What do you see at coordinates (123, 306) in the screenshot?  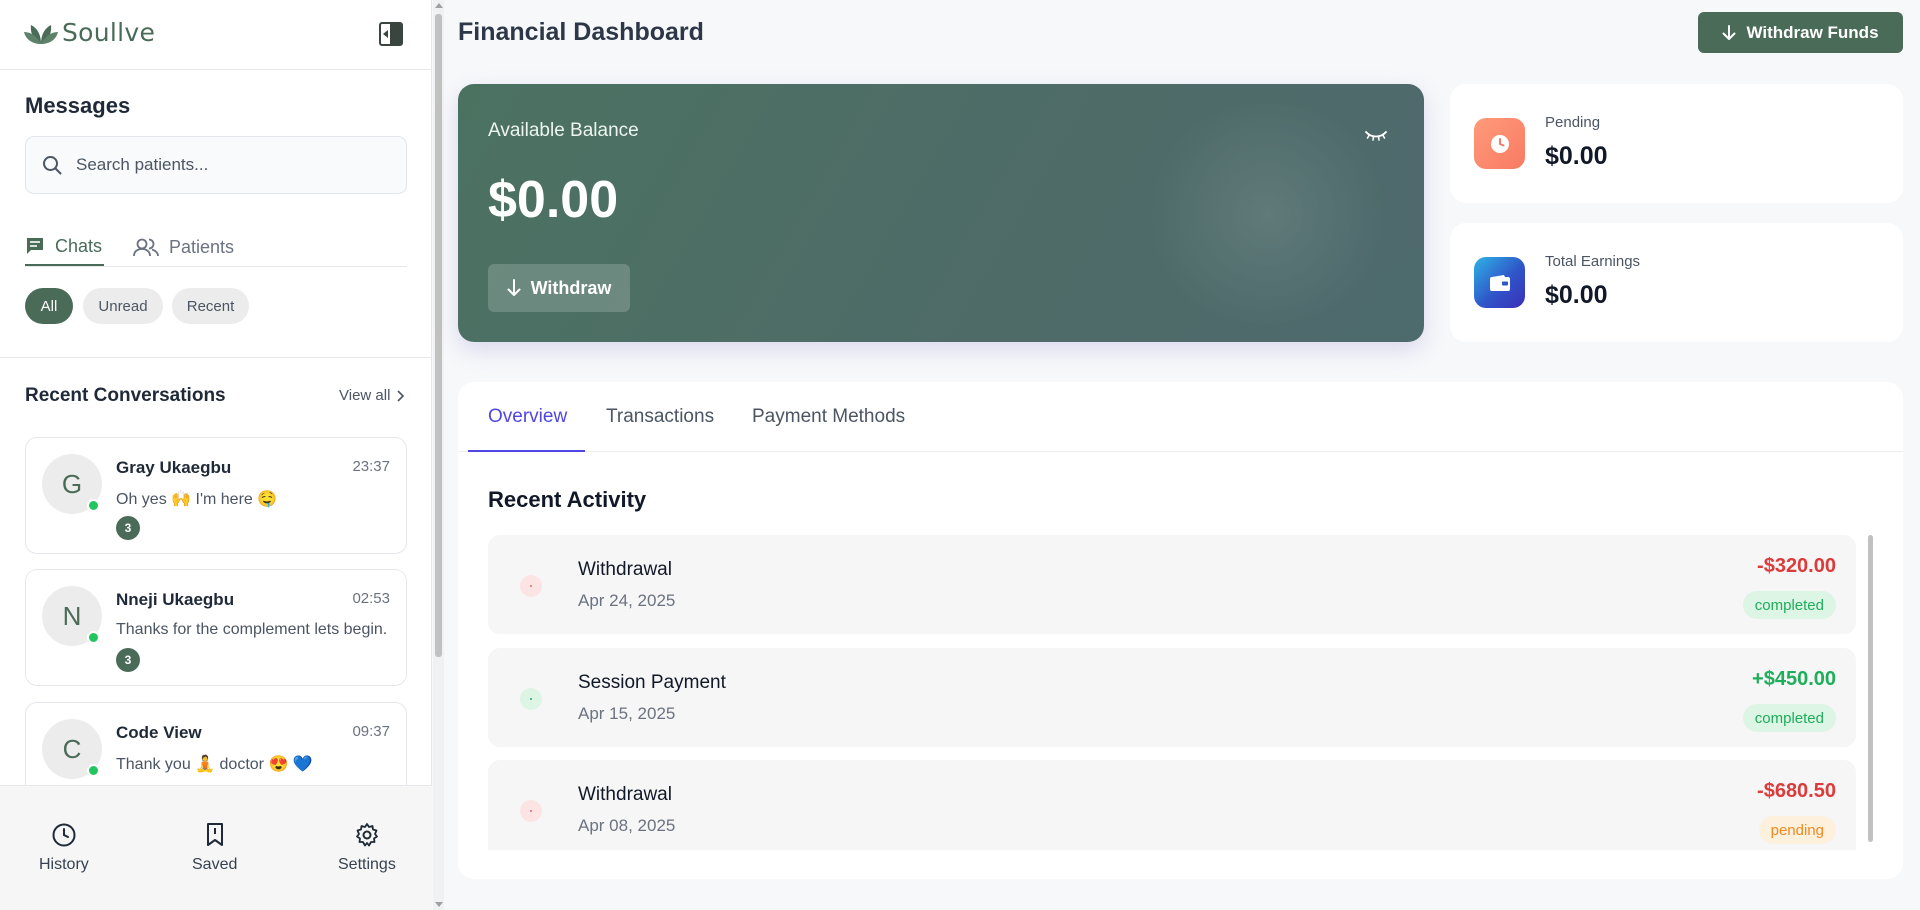 I see `filter-unread-chip: Unread` at bounding box center [123, 306].